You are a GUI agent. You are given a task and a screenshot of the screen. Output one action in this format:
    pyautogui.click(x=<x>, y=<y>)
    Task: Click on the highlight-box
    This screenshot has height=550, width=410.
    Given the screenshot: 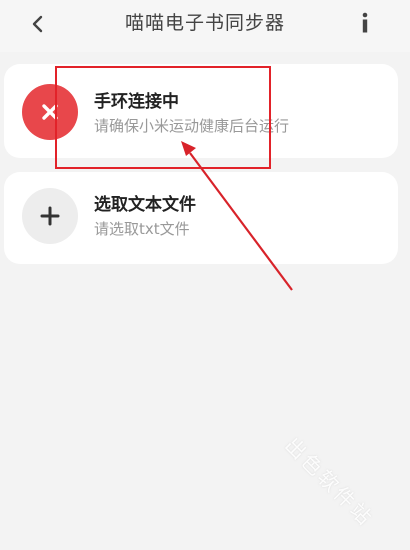 What is the action you would take?
    pyautogui.click(x=163, y=117)
    